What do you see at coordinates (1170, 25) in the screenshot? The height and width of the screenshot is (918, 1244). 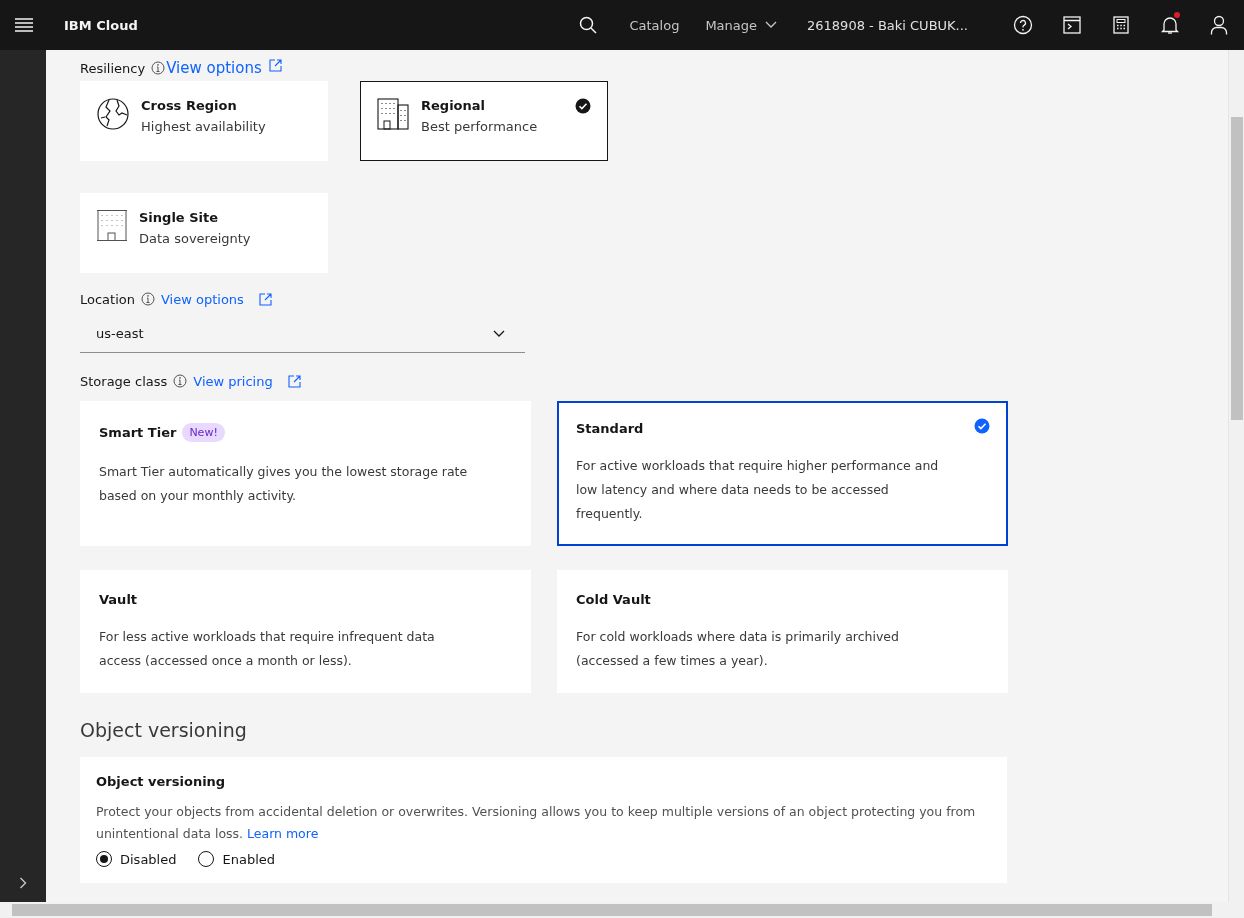 I see `bell-icon` at bounding box center [1170, 25].